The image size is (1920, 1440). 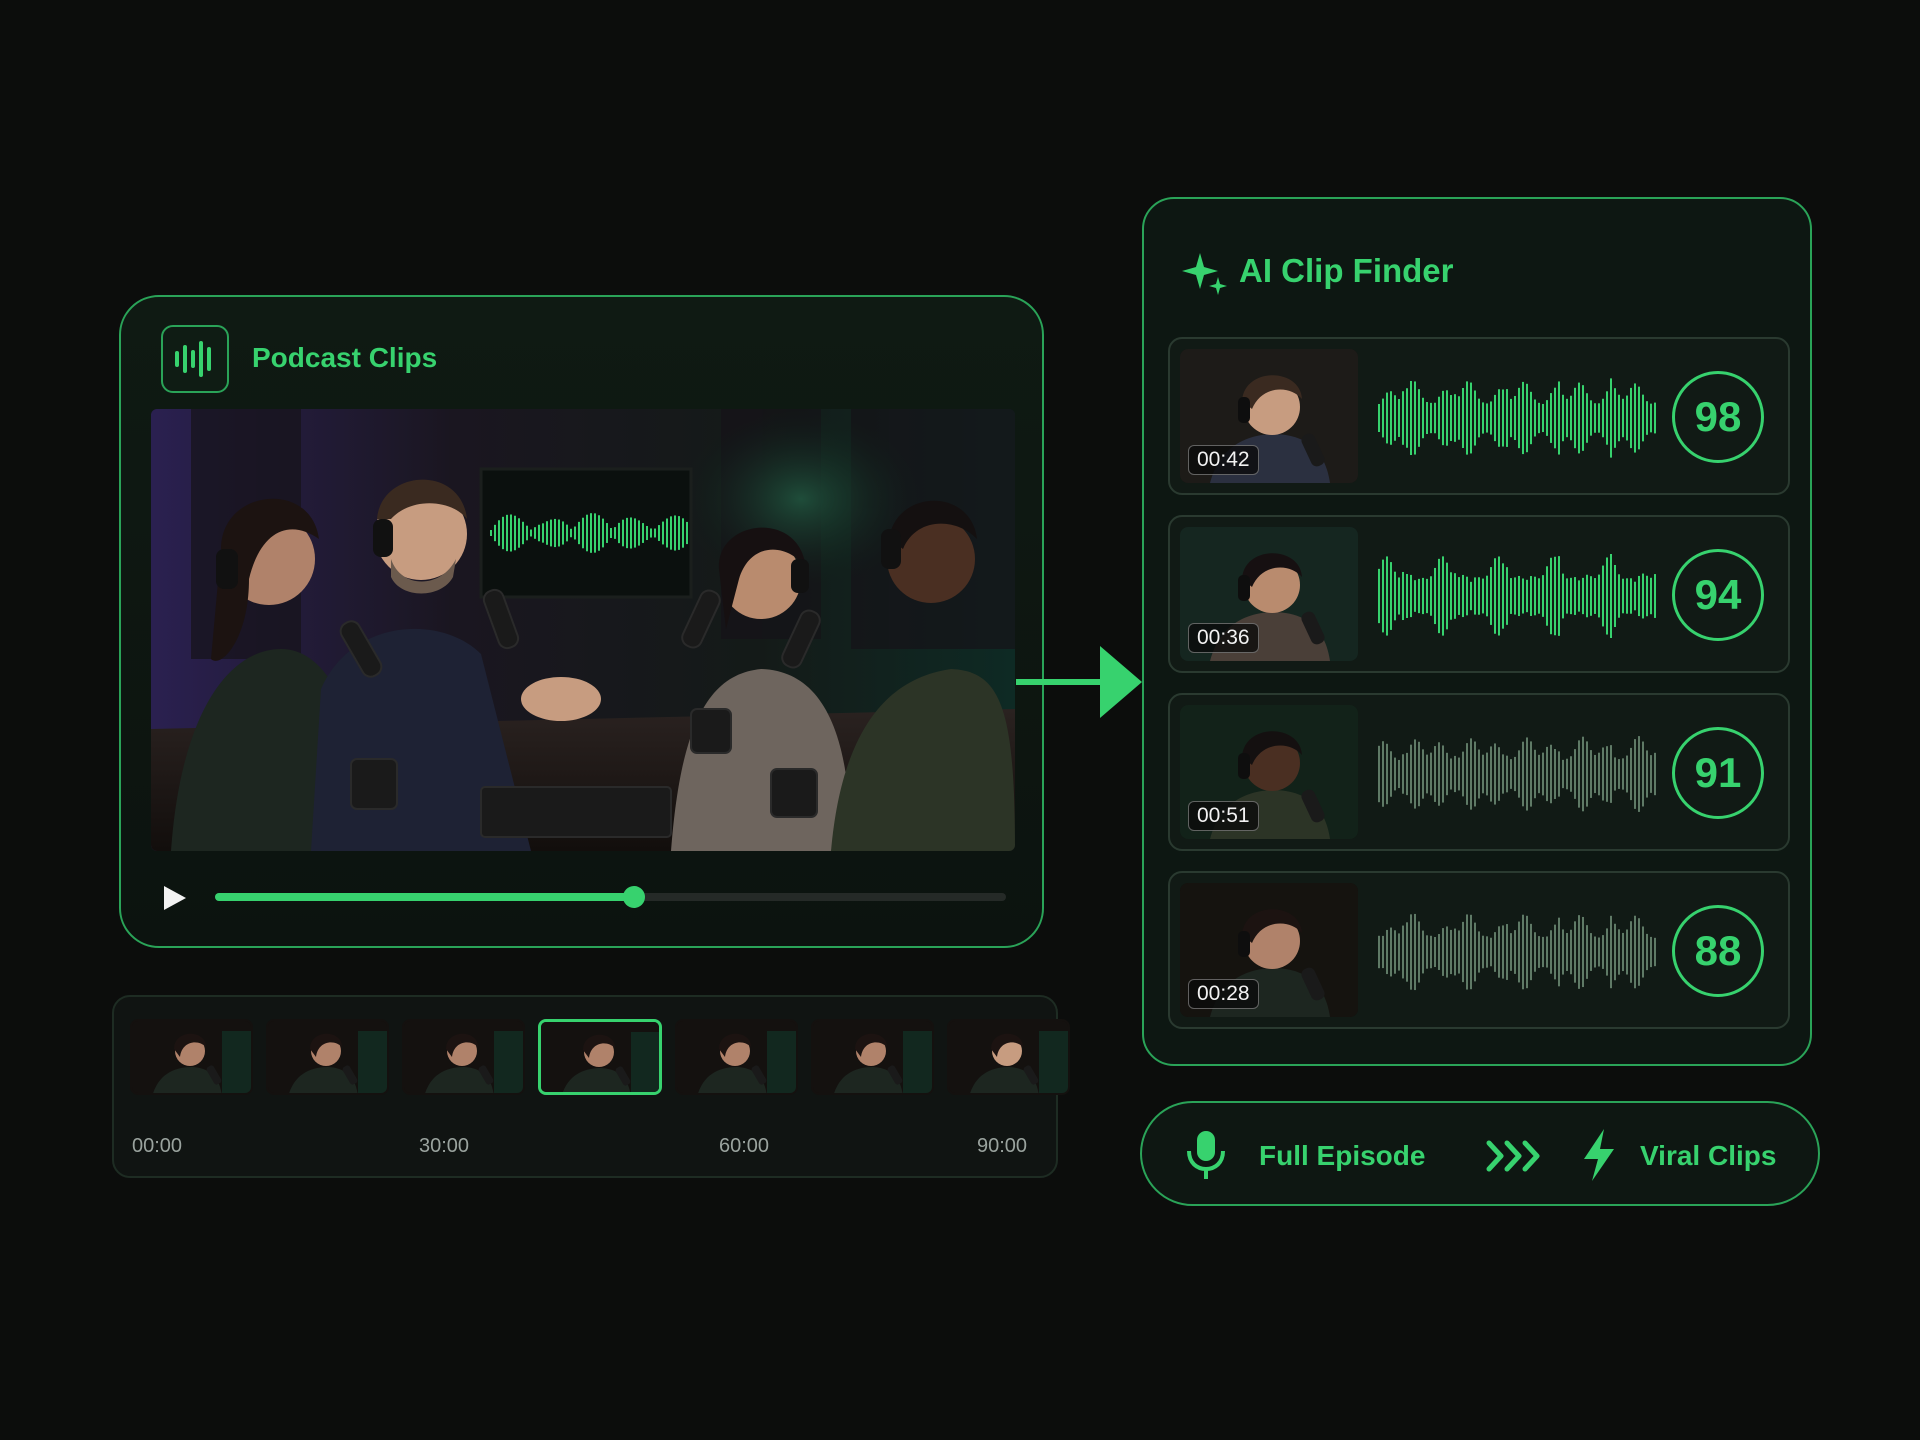 What do you see at coordinates (1513, 1156) in the screenshot?
I see `chevrons-right-icon` at bounding box center [1513, 1156].